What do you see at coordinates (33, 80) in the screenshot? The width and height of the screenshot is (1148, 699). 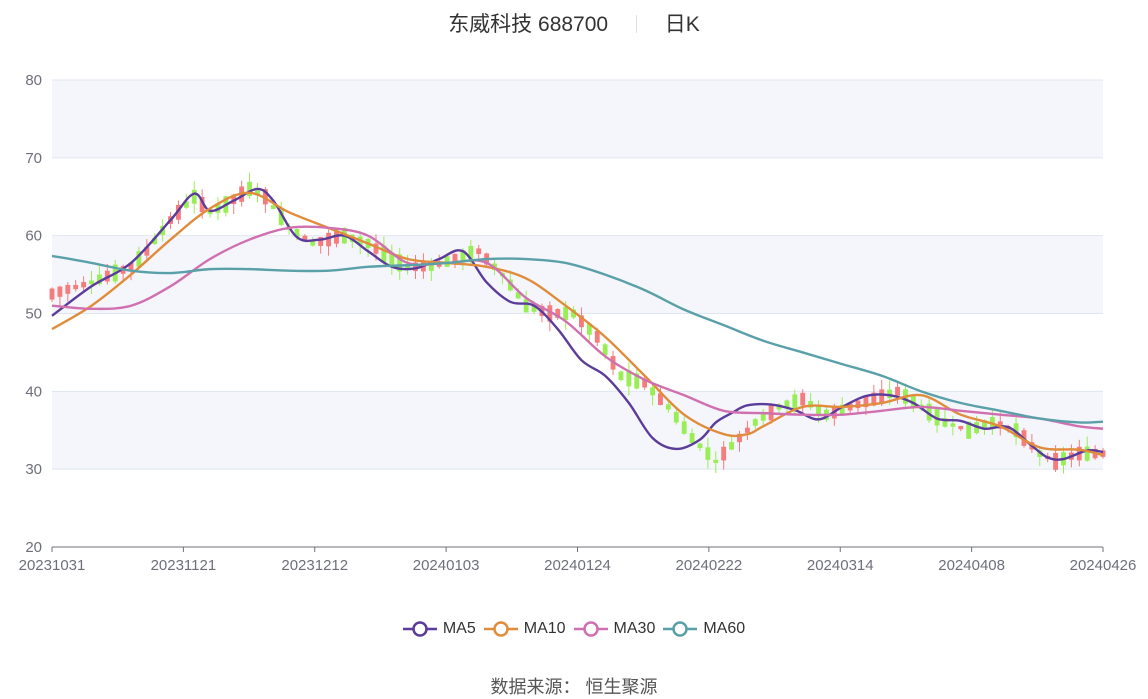 I see `y-tick-label: 80` at bounding box center [33, 80].